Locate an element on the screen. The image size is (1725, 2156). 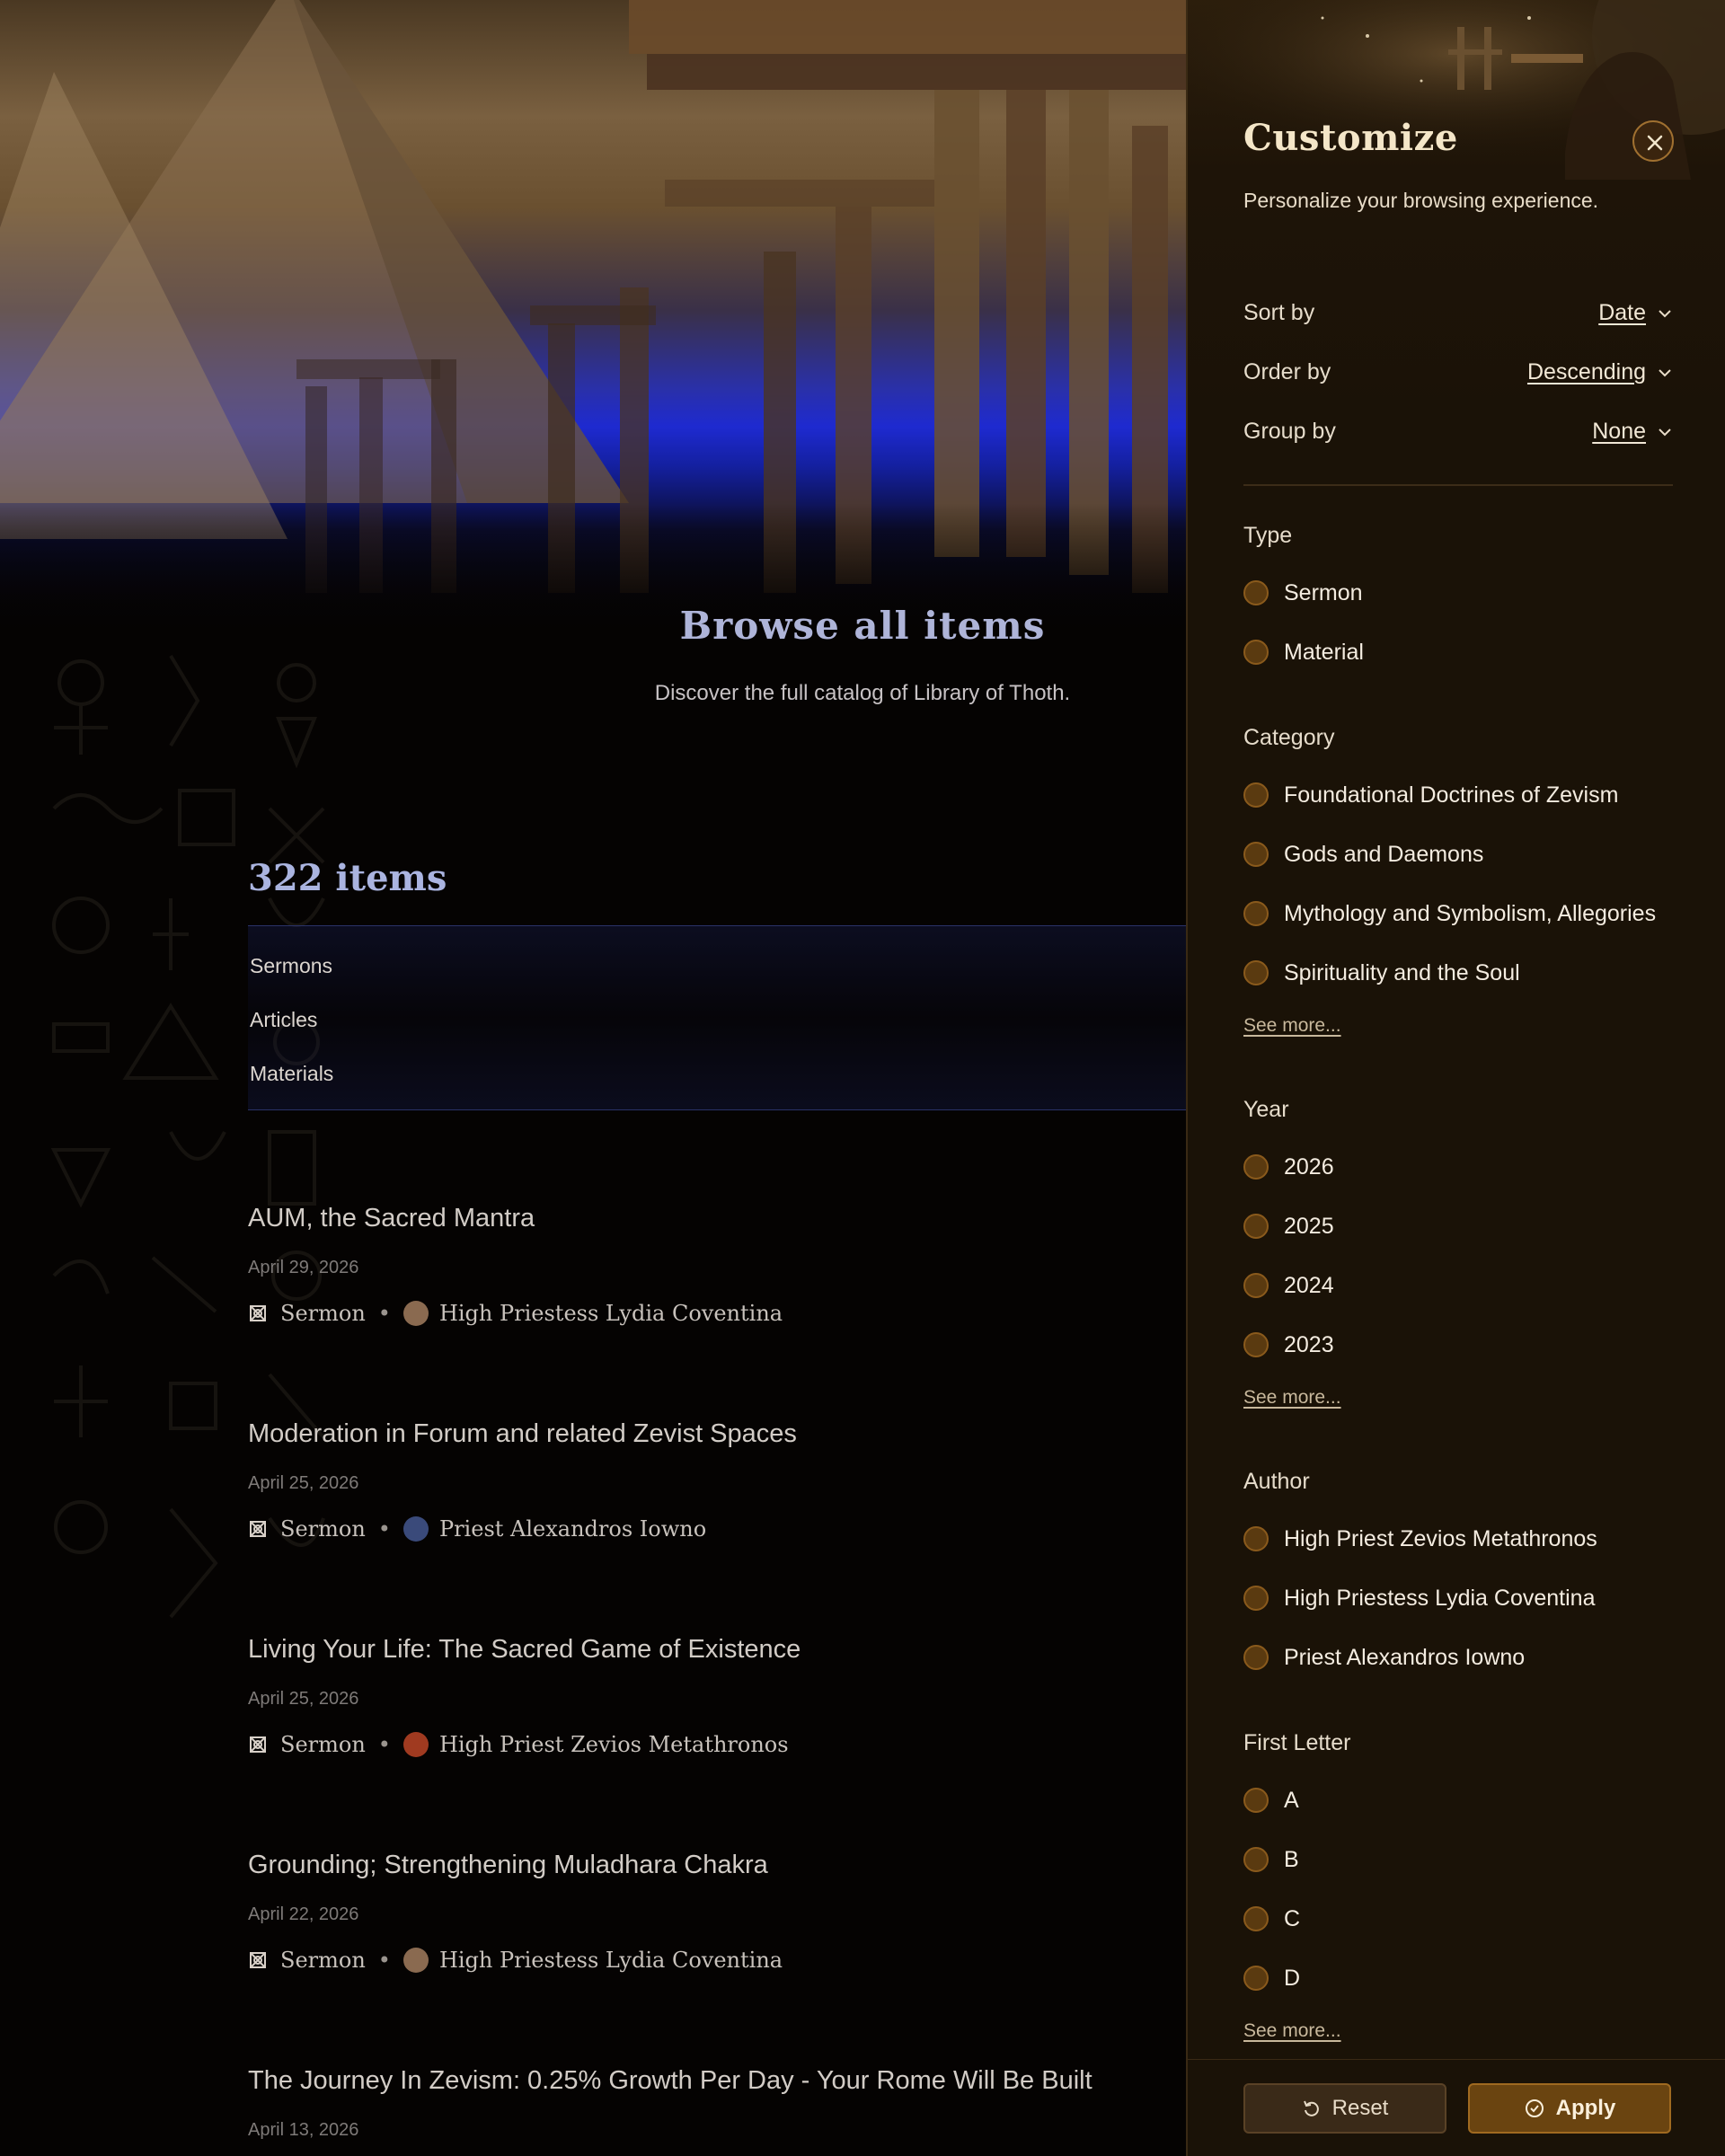
filter-year-2024: 2024 is located at coordinates (1288, 1285).